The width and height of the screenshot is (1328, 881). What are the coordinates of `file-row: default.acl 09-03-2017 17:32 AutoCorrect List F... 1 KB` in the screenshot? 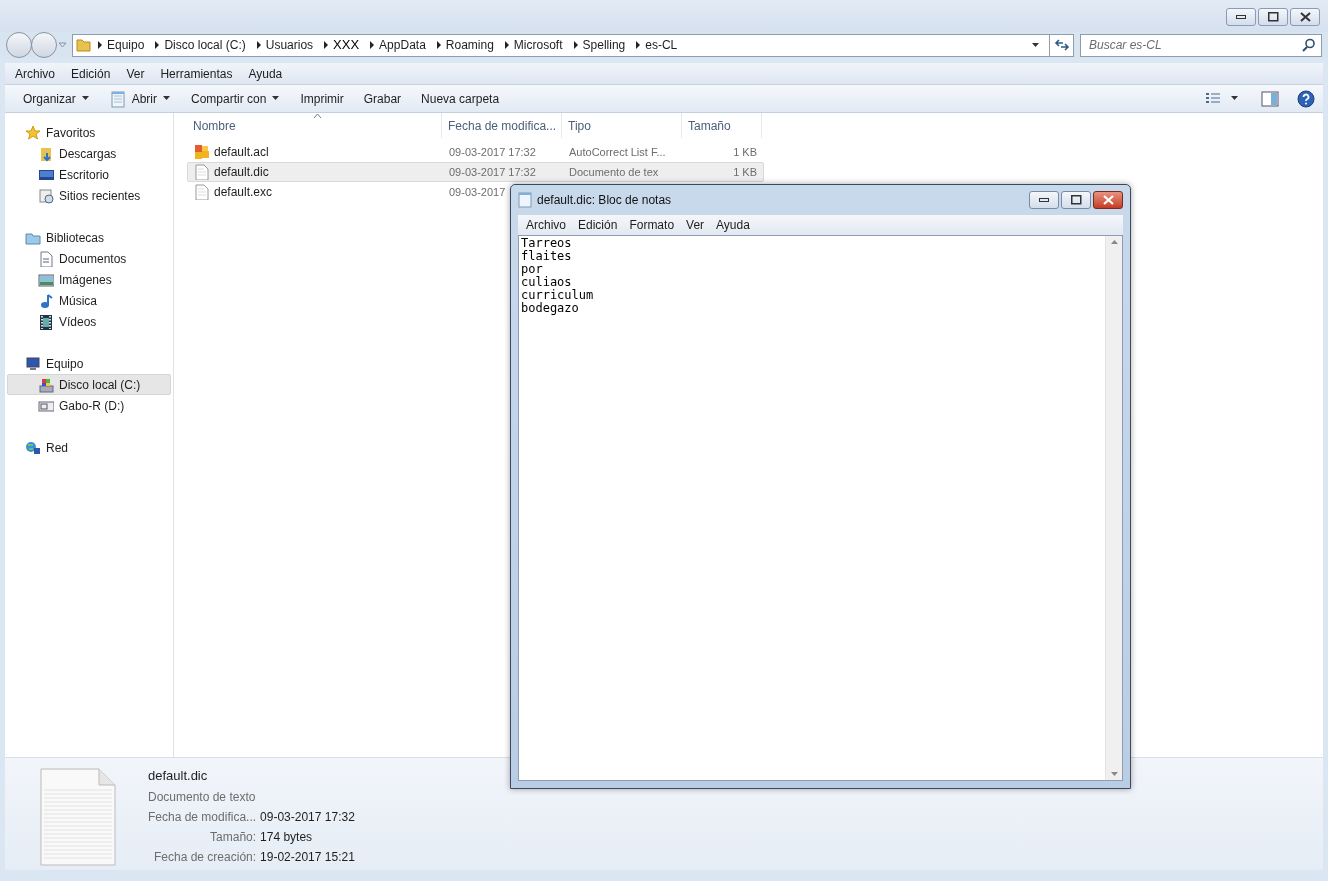 It's located at (475, 152).